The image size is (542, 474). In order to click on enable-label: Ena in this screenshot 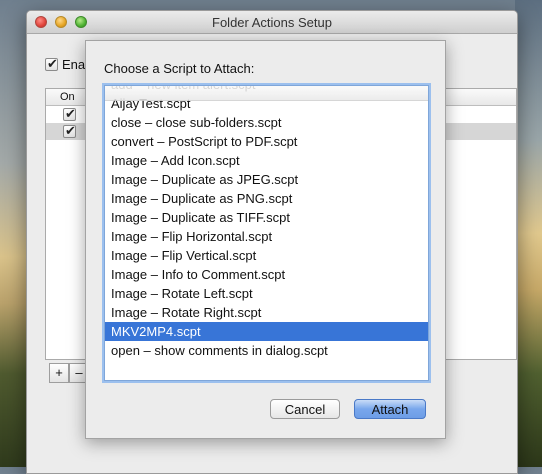, I will do `click(74, 64)`.